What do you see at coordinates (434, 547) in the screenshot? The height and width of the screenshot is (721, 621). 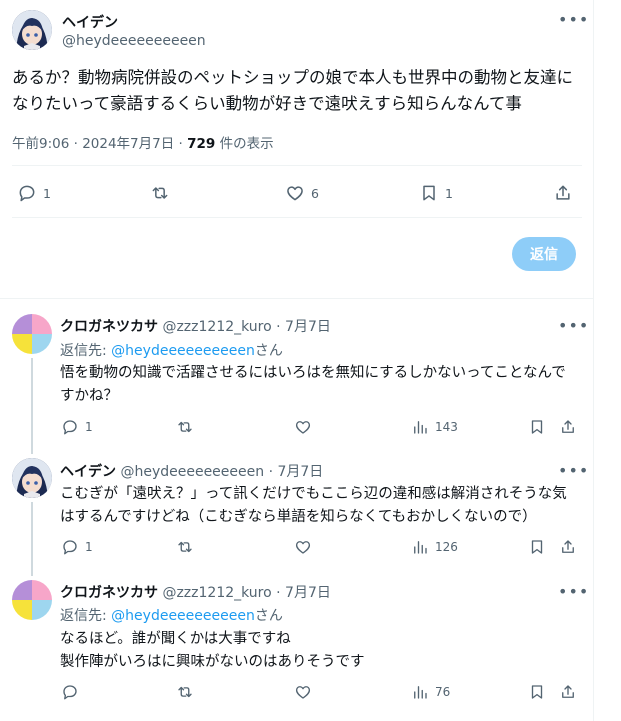 I see `views-action: 126` at bounding box center [434, 547].